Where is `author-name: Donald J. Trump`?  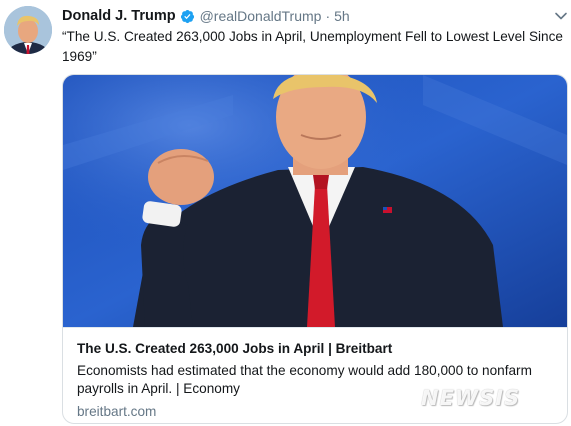
author-name: Donald J. Trump is located at coordinates (119, 16).